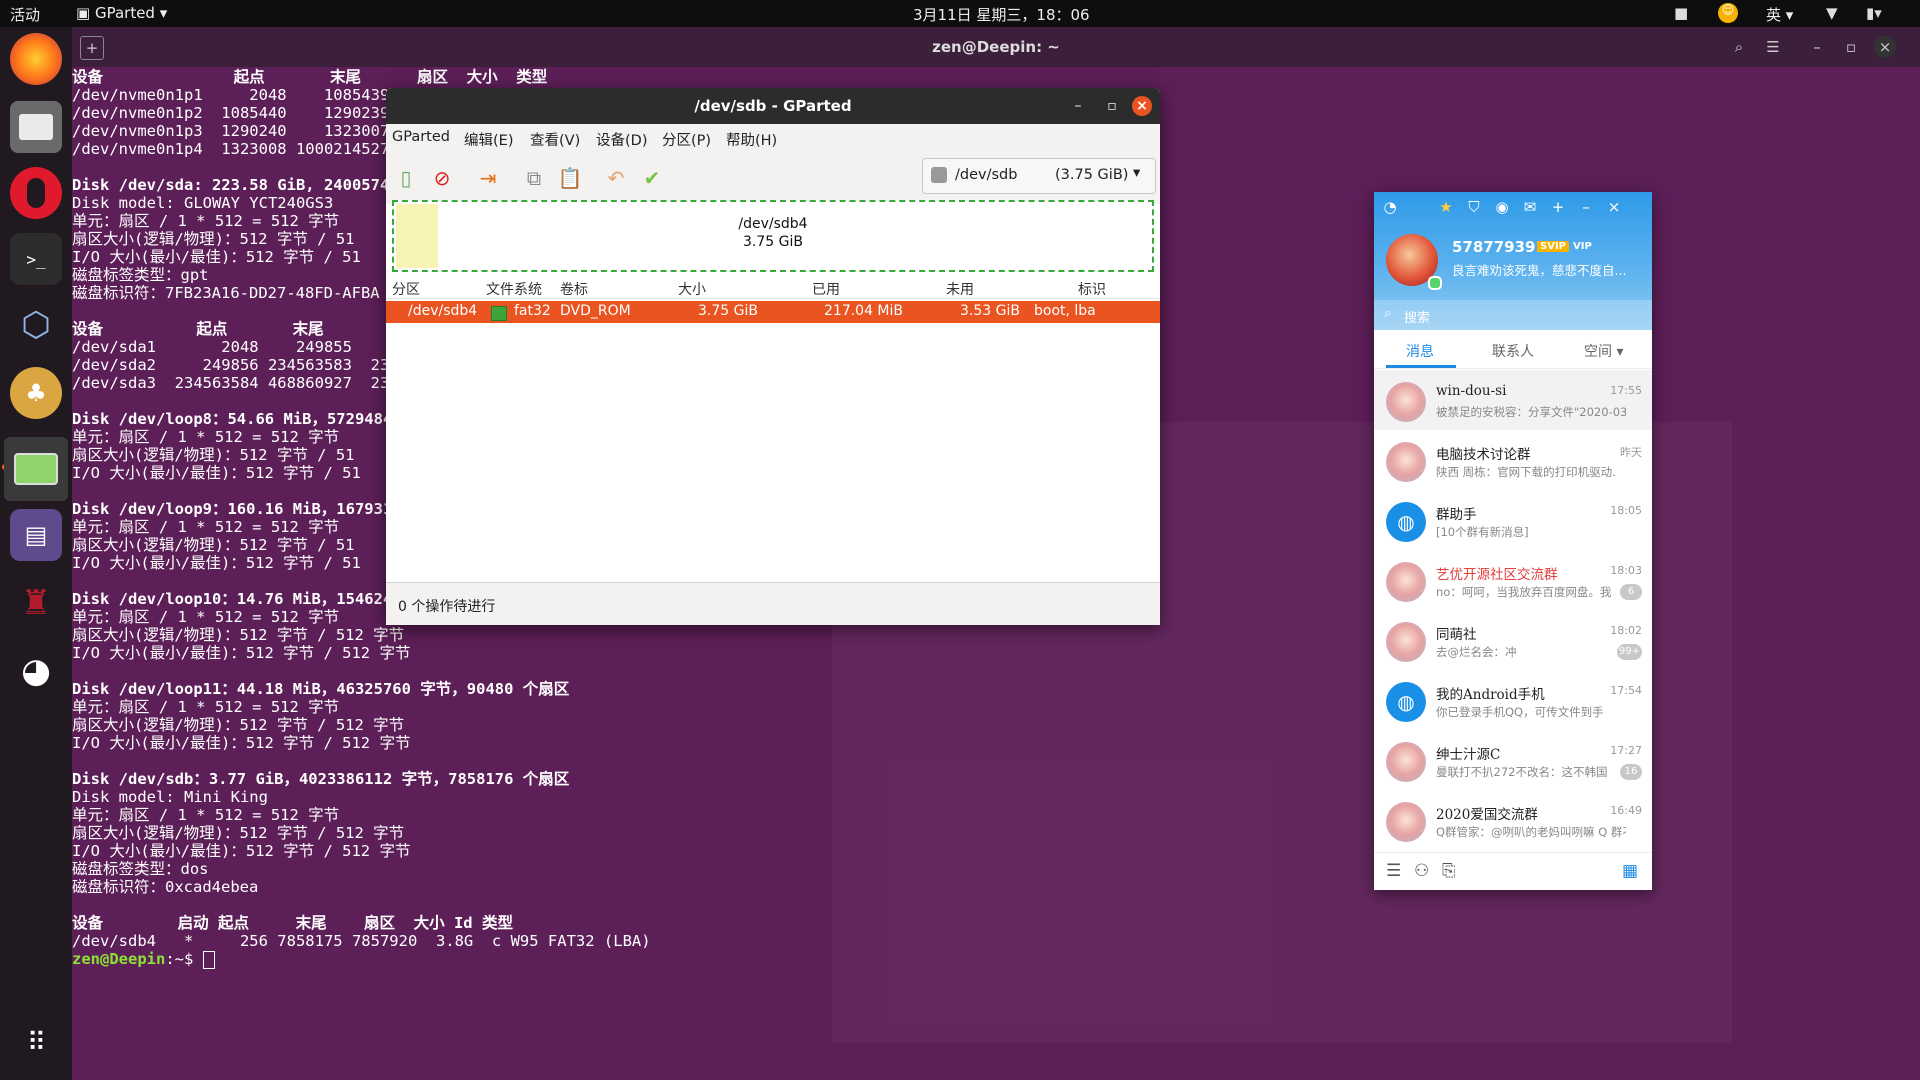 The height and width of the screenshot is (1080, 1920). I want to click on tab-messages: 消息, so click(1420, 351).